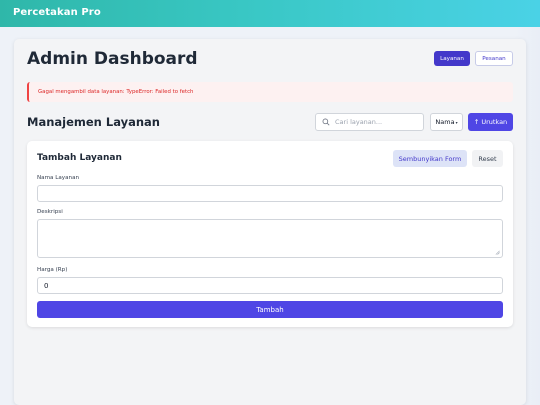 The image size is (540, 405). Describe the element at coordinates (58, 178) in the screenshot. I see `name-label: Nama Layanan` at that location.